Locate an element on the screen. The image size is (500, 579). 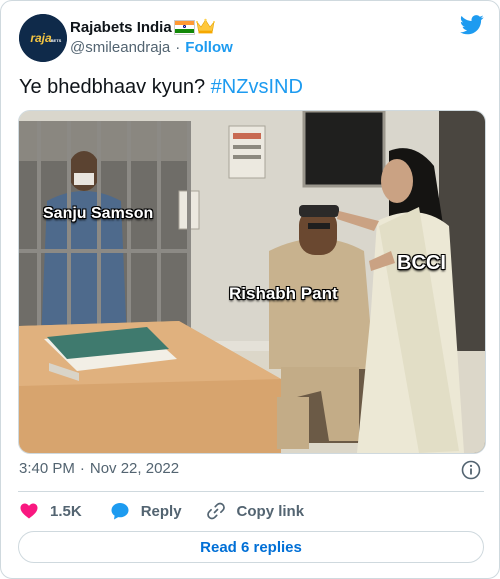
reply-label: Reply is located at coordinates (161, 511).